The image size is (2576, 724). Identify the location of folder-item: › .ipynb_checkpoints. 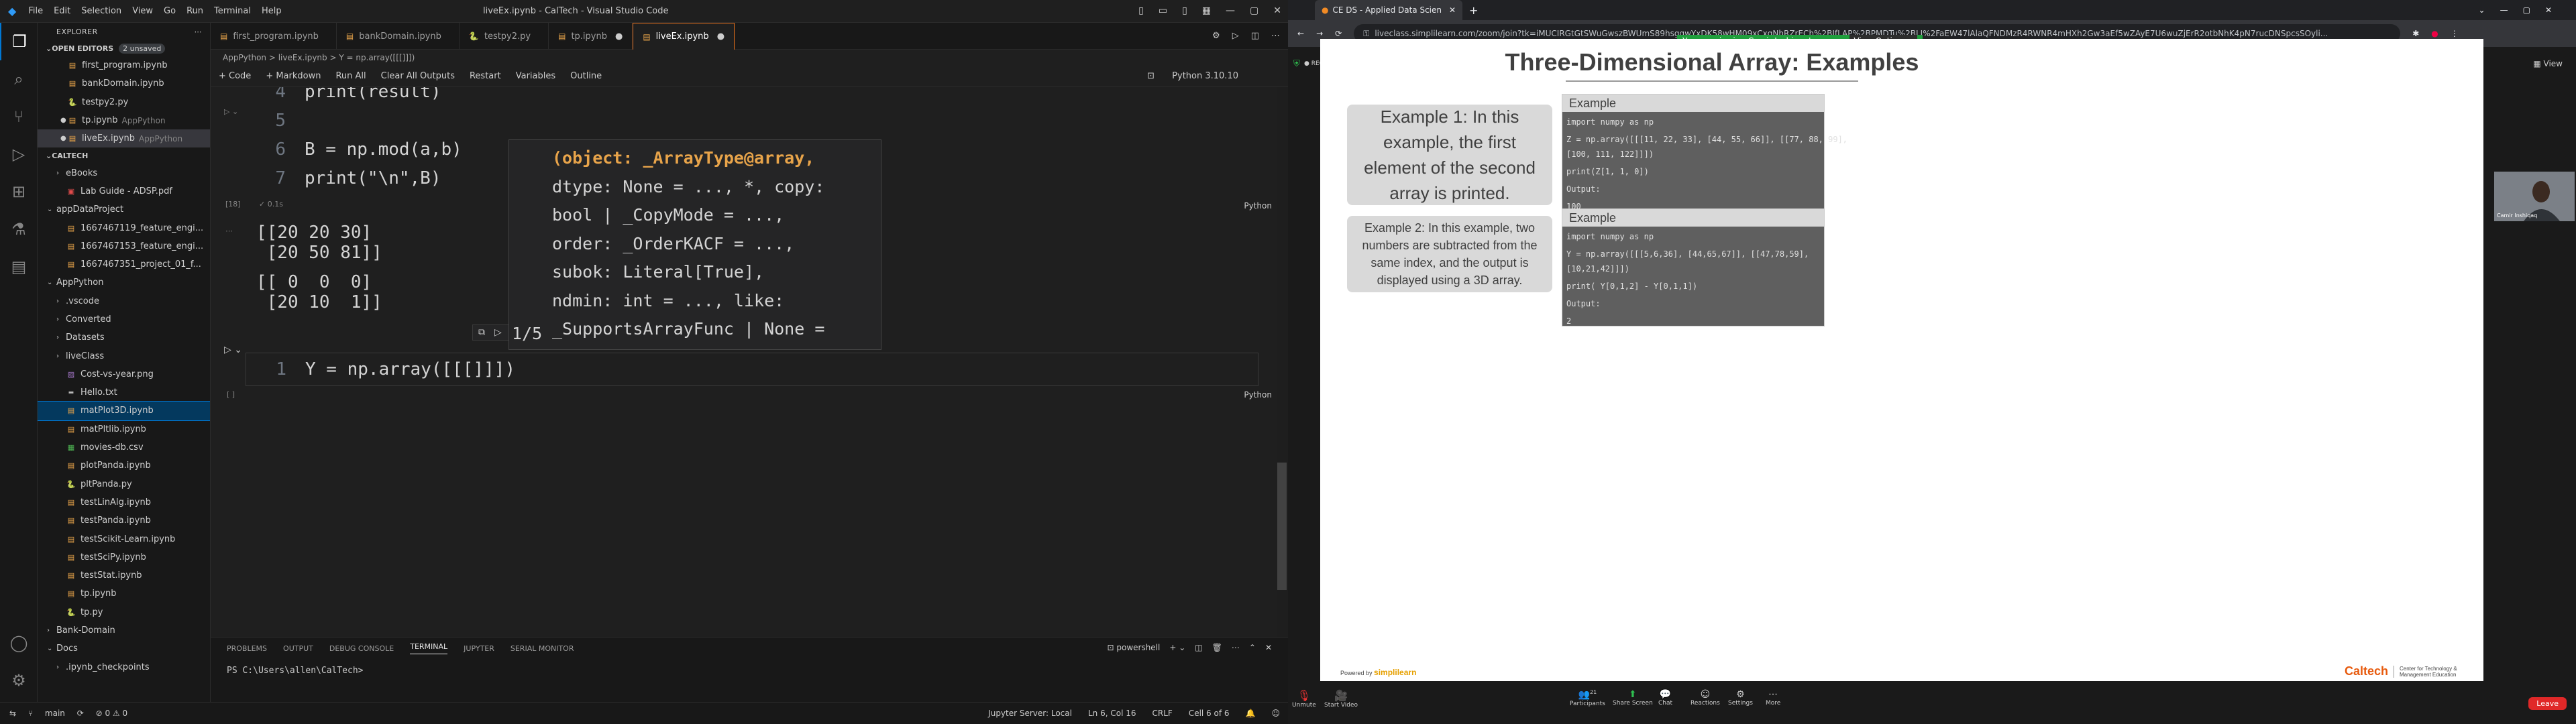
(124, 667).